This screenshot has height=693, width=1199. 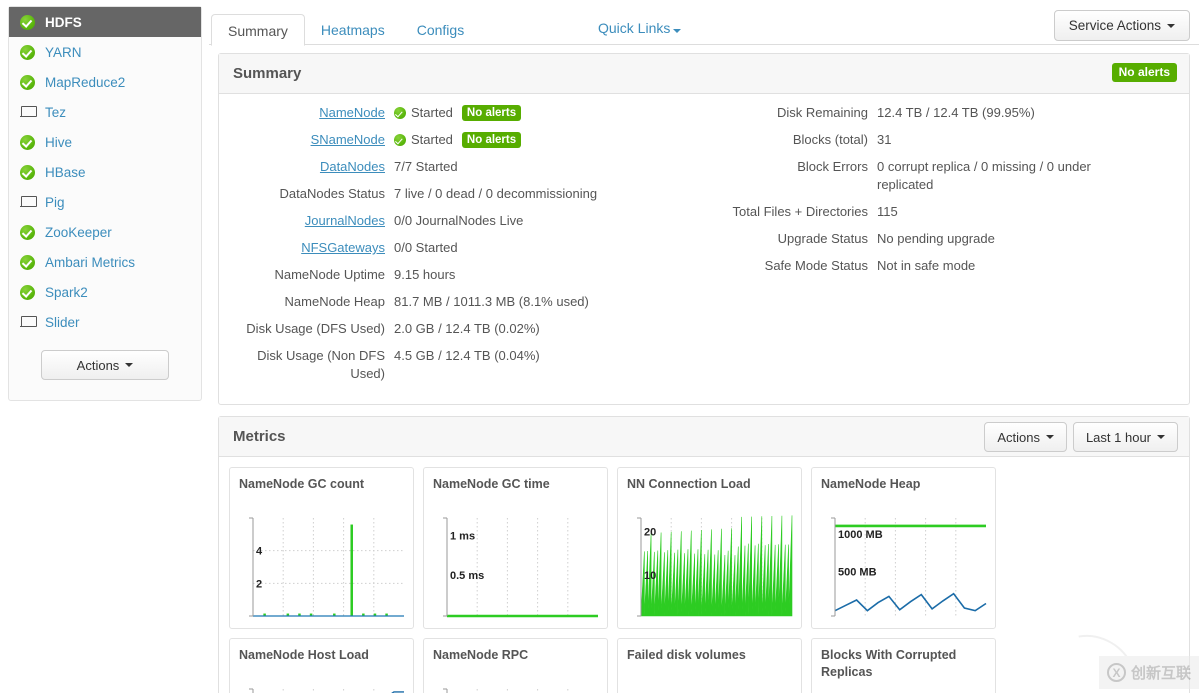 I want to click on sidebar-actions-button: Actions, so click(x=105, y=365).